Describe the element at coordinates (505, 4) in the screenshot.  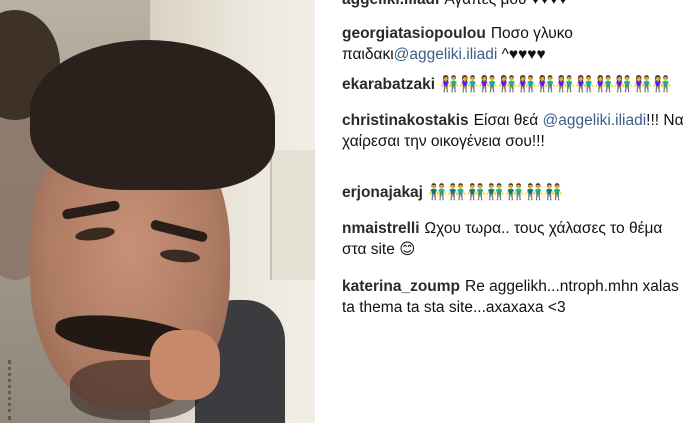
I see `comment-text: Αγάπες μου ♥♥♥♥` at that location.